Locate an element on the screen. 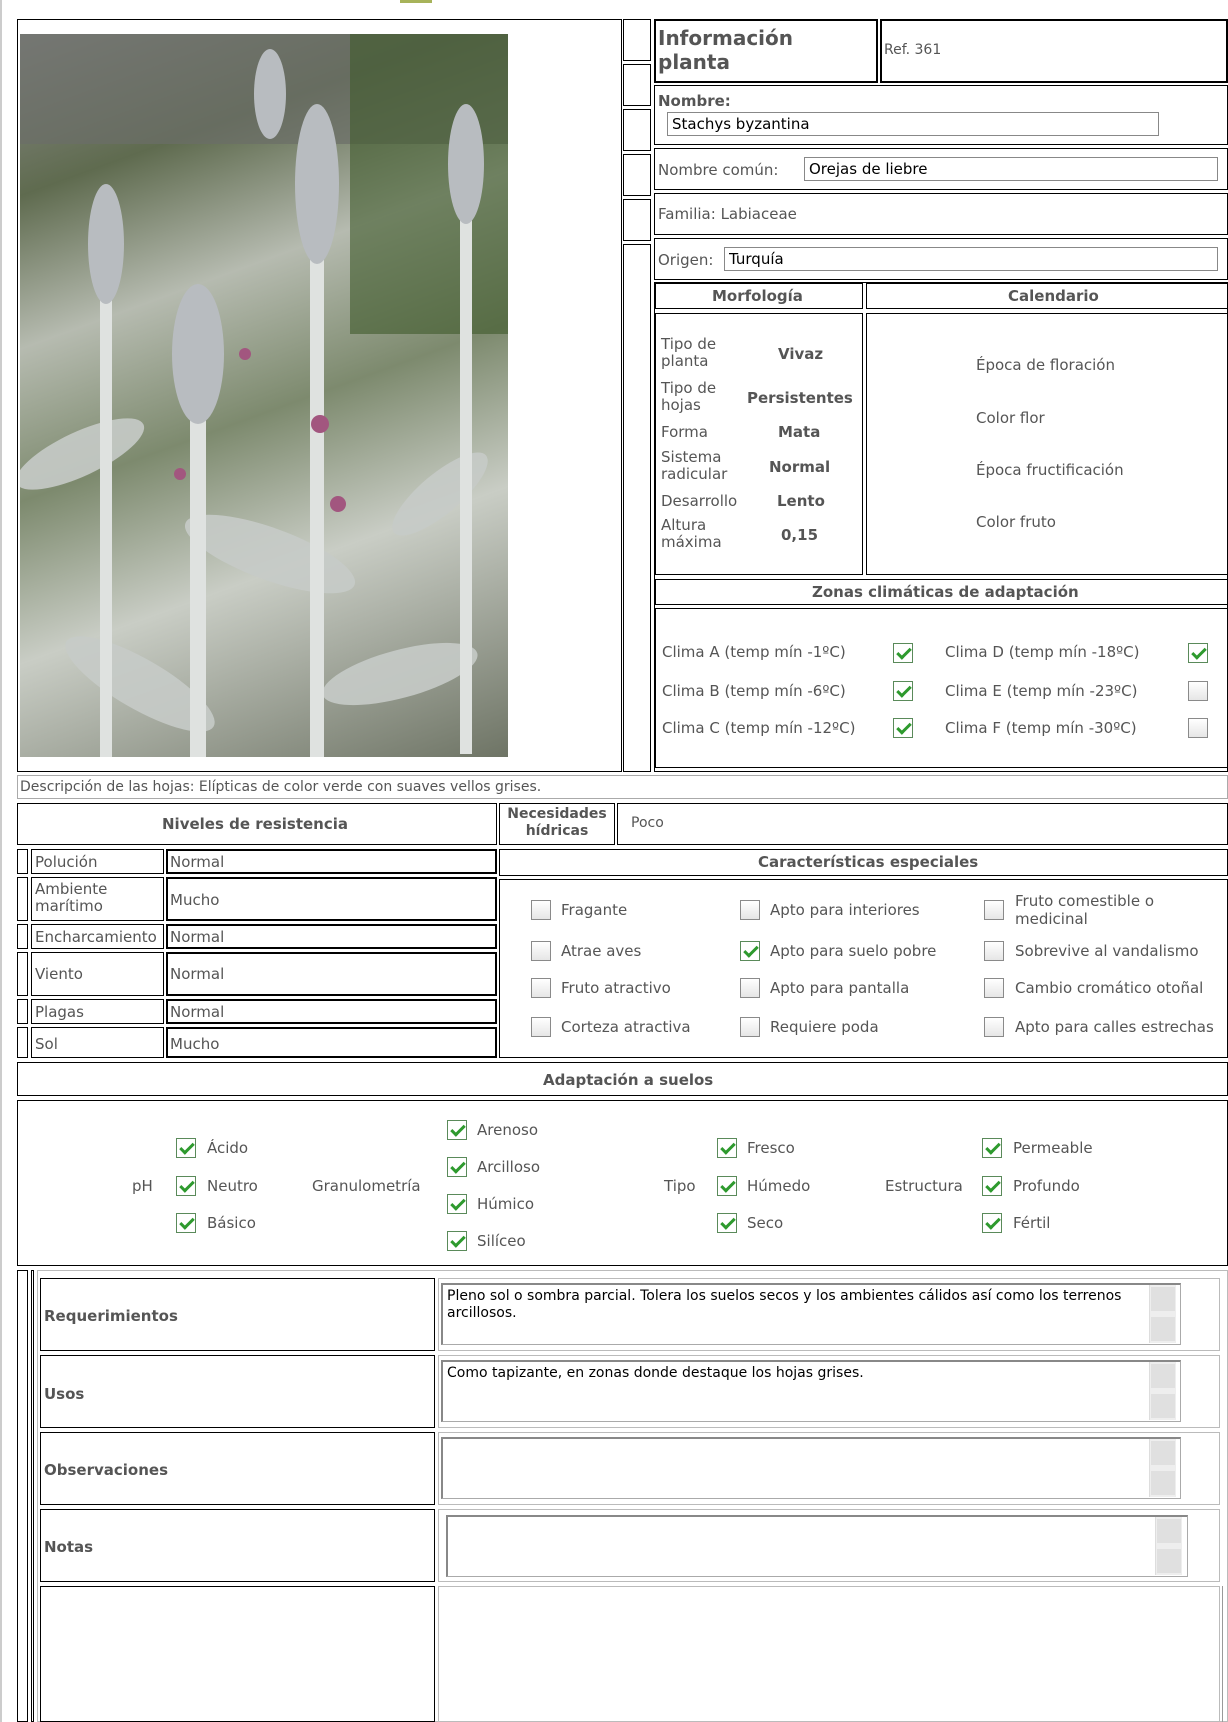 Image resolution: width=1228 pixels, height=1722 pixels. climate-b-label: Clima B (temp mín -6ºC) is located at coordinates (754, 691).